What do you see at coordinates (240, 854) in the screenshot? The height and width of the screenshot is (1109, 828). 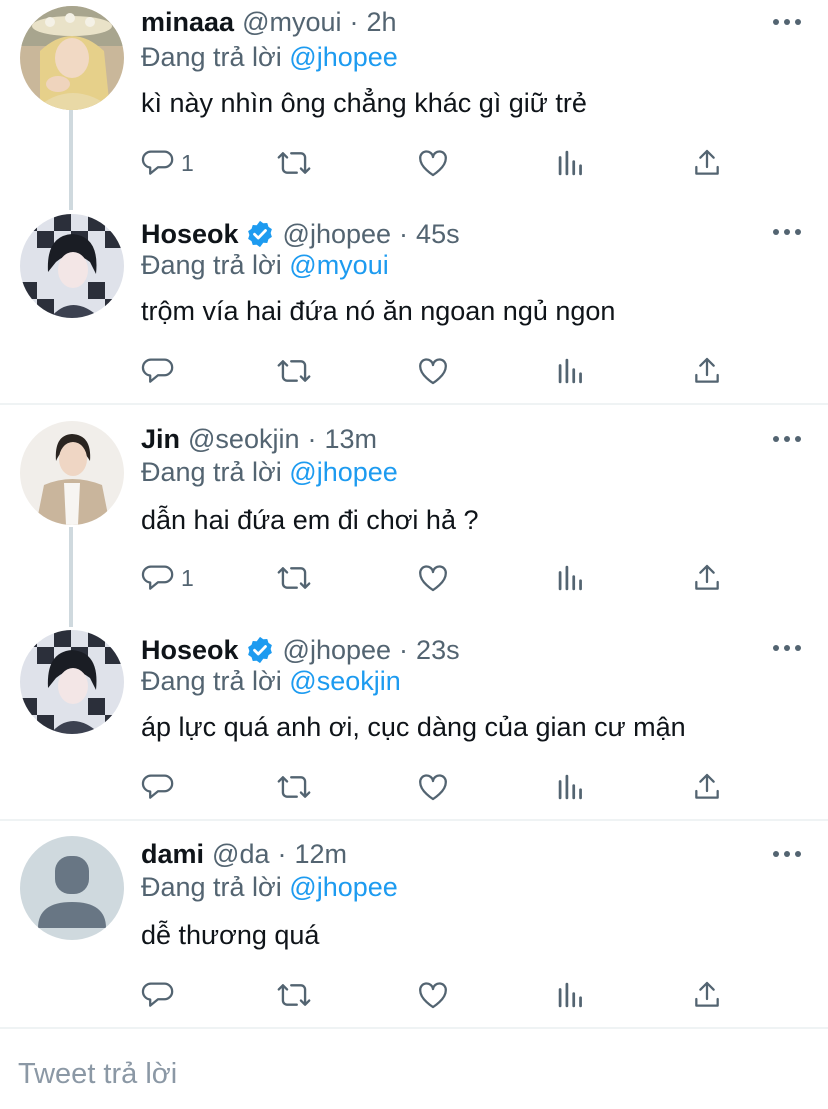 I see `author-handle: @da` at bounding box center [240, 854].